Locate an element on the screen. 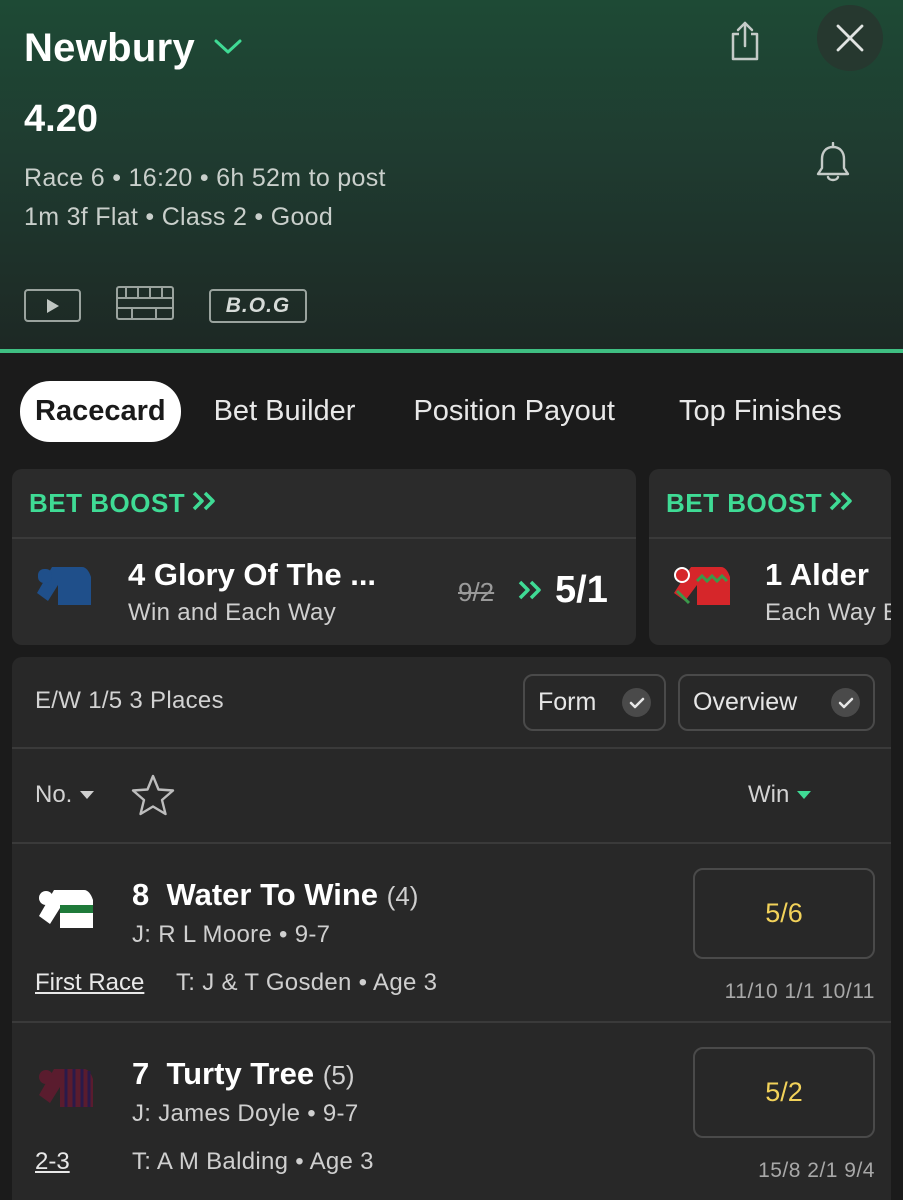 Image resolution: width=903 pixels, height=1200 pixels. runner-horse: Water To Wine is located at coordinates (272, 894).